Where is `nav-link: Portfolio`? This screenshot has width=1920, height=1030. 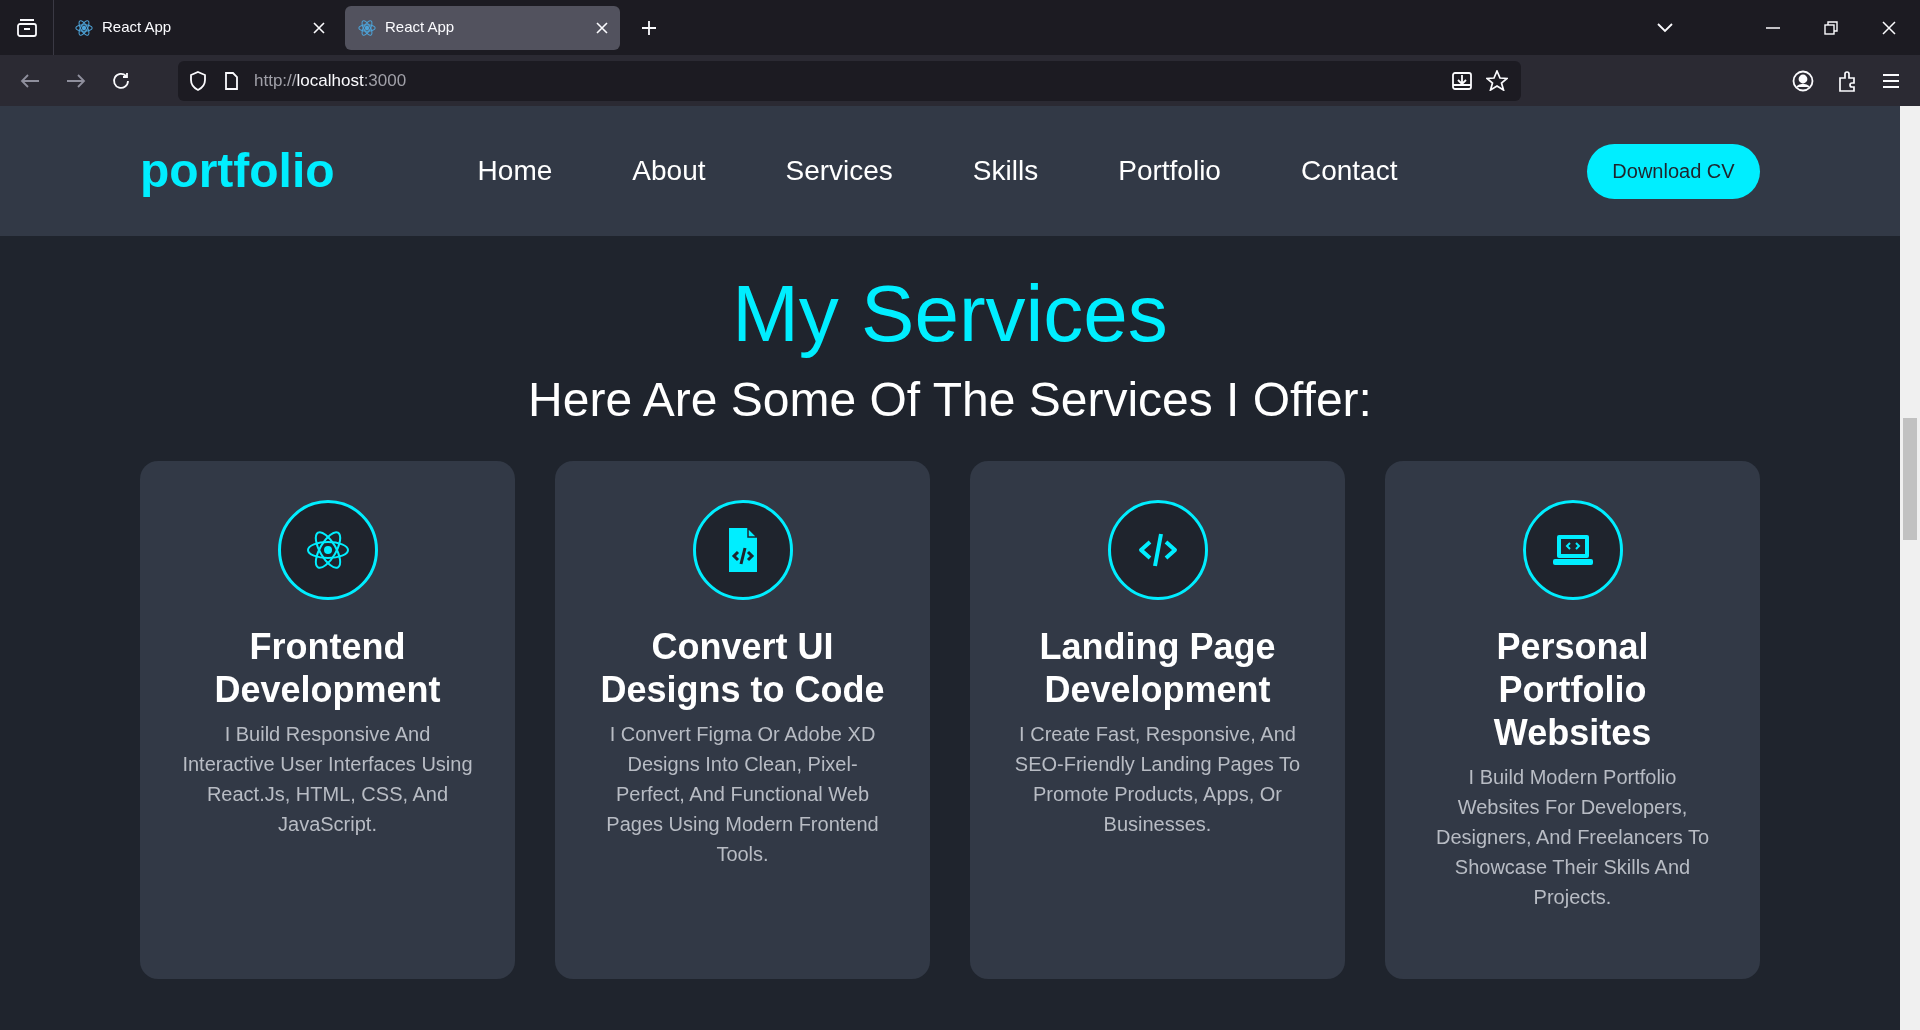 nav-link: Portfolio is located at coordinates (1169, 171).